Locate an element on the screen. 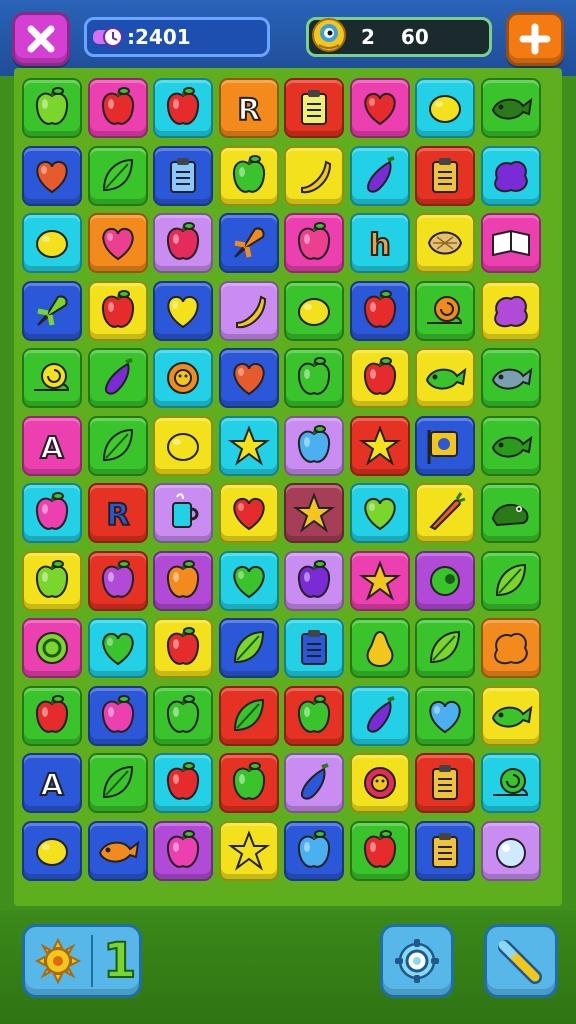 The height and width of the screenshot is (1024, 576). board-tile: h is located at coordinates (379, 243).